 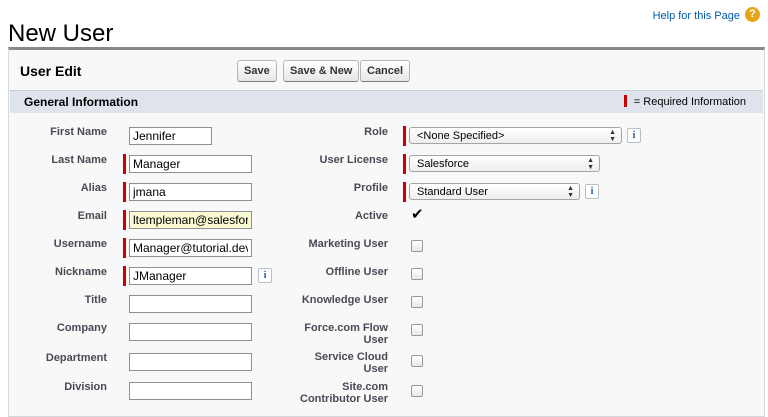 What do you see at coordinates (417, 214) in the screenshot?
I see `active-checkmark-icon: ✔` at bounding box center [417, 214].